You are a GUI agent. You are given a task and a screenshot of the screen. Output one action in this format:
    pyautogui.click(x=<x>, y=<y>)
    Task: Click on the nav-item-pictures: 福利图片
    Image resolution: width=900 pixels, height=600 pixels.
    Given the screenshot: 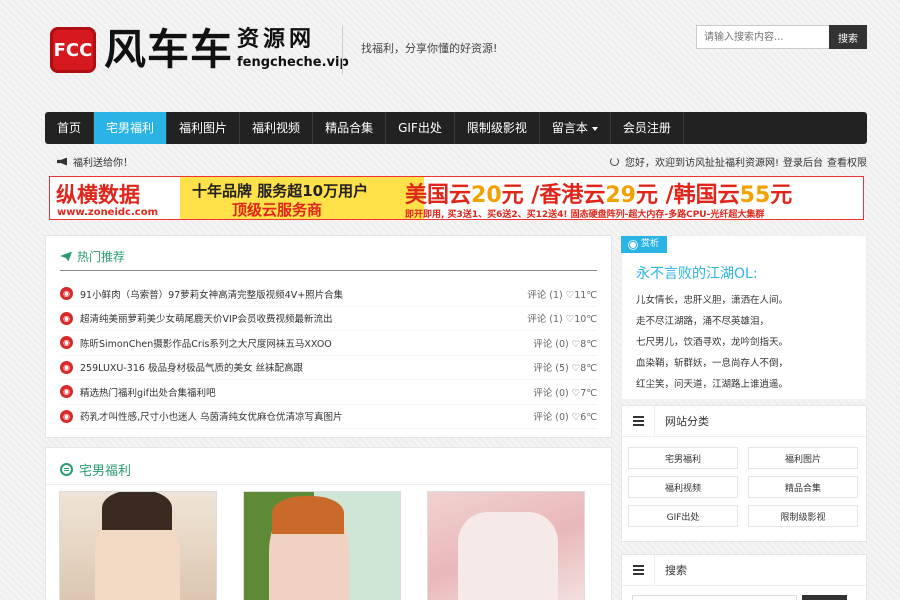 What is the action you would take?
    pyautogui.click(x=204, y=128)
    